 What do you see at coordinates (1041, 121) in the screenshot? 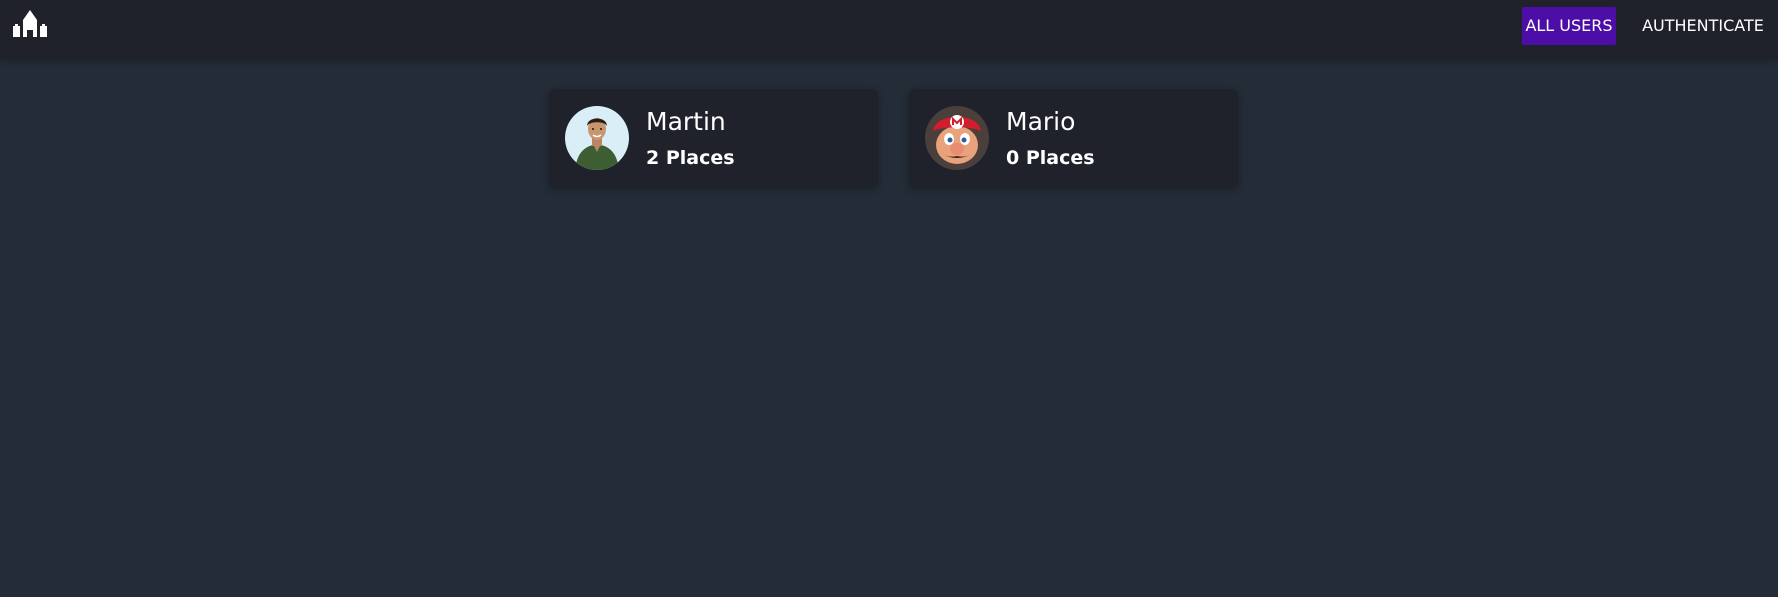
I see `user-name: Mario` at bounding box center [1041, 121].